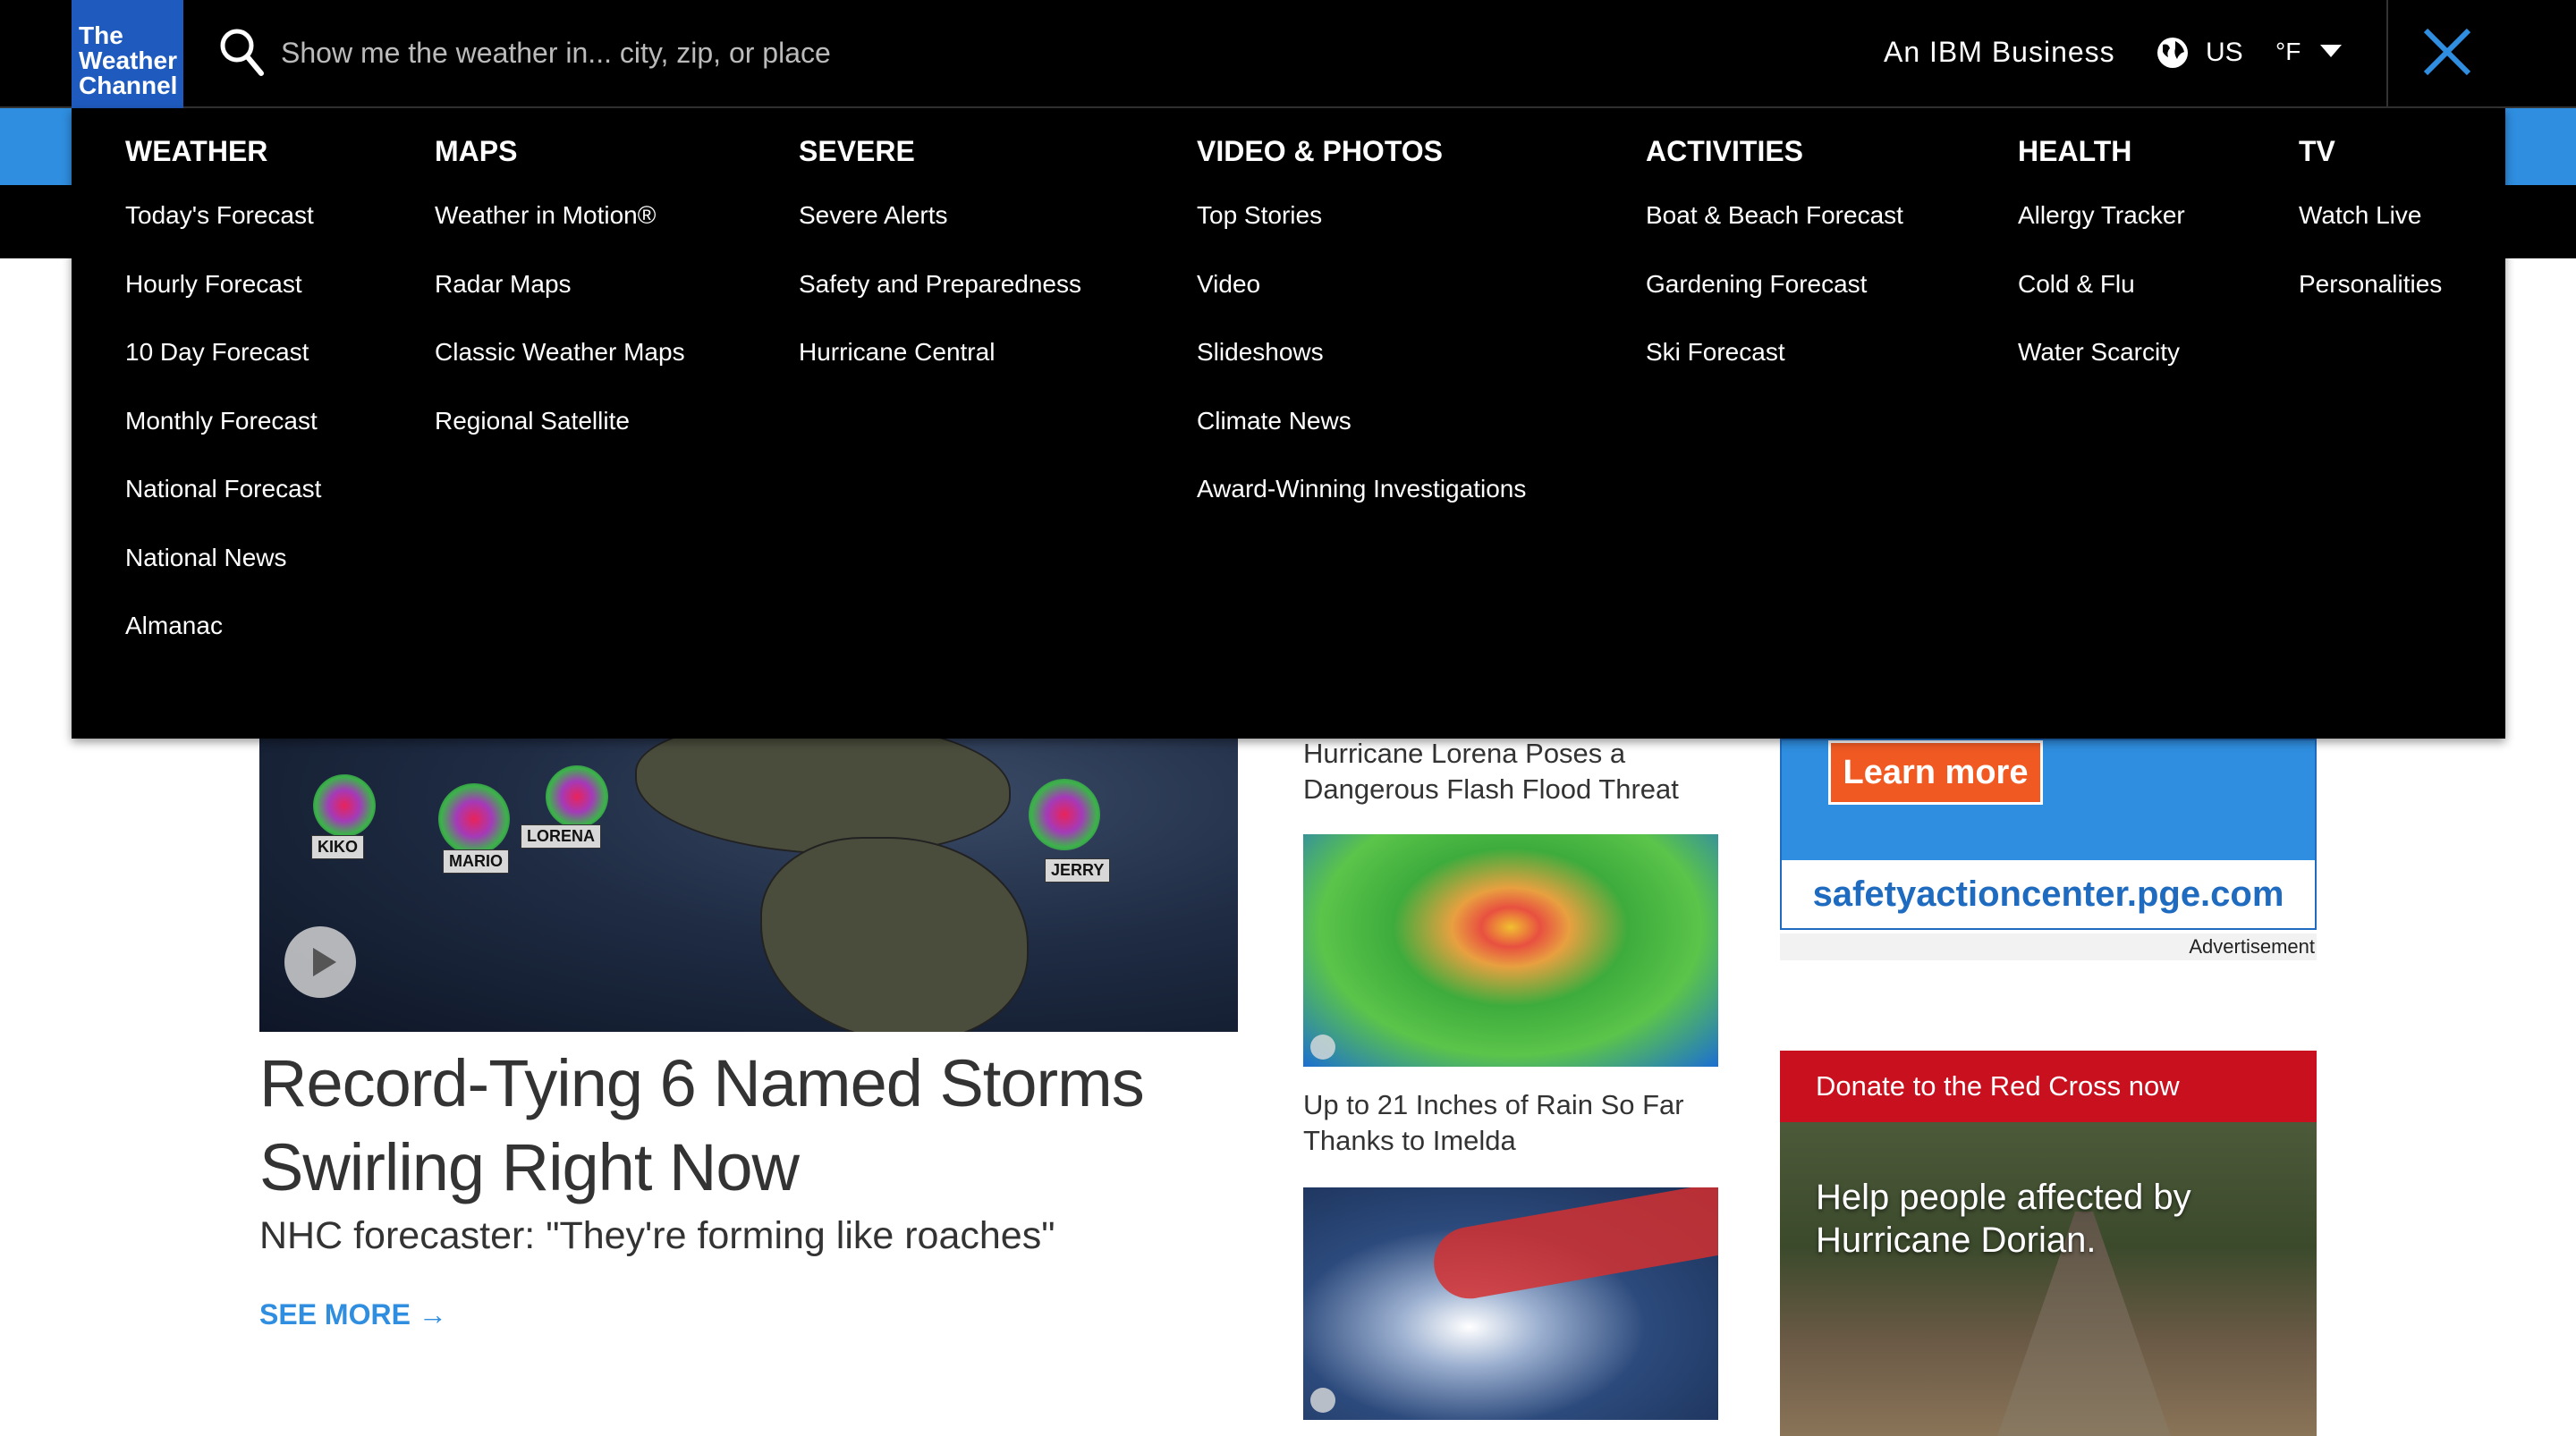  What do you see at coordinates (748, 885) in the screenshot?
I see `hero-video-thumbnail: KIKO MARIO LORENA JERRY` at bounding box center [748, 885].